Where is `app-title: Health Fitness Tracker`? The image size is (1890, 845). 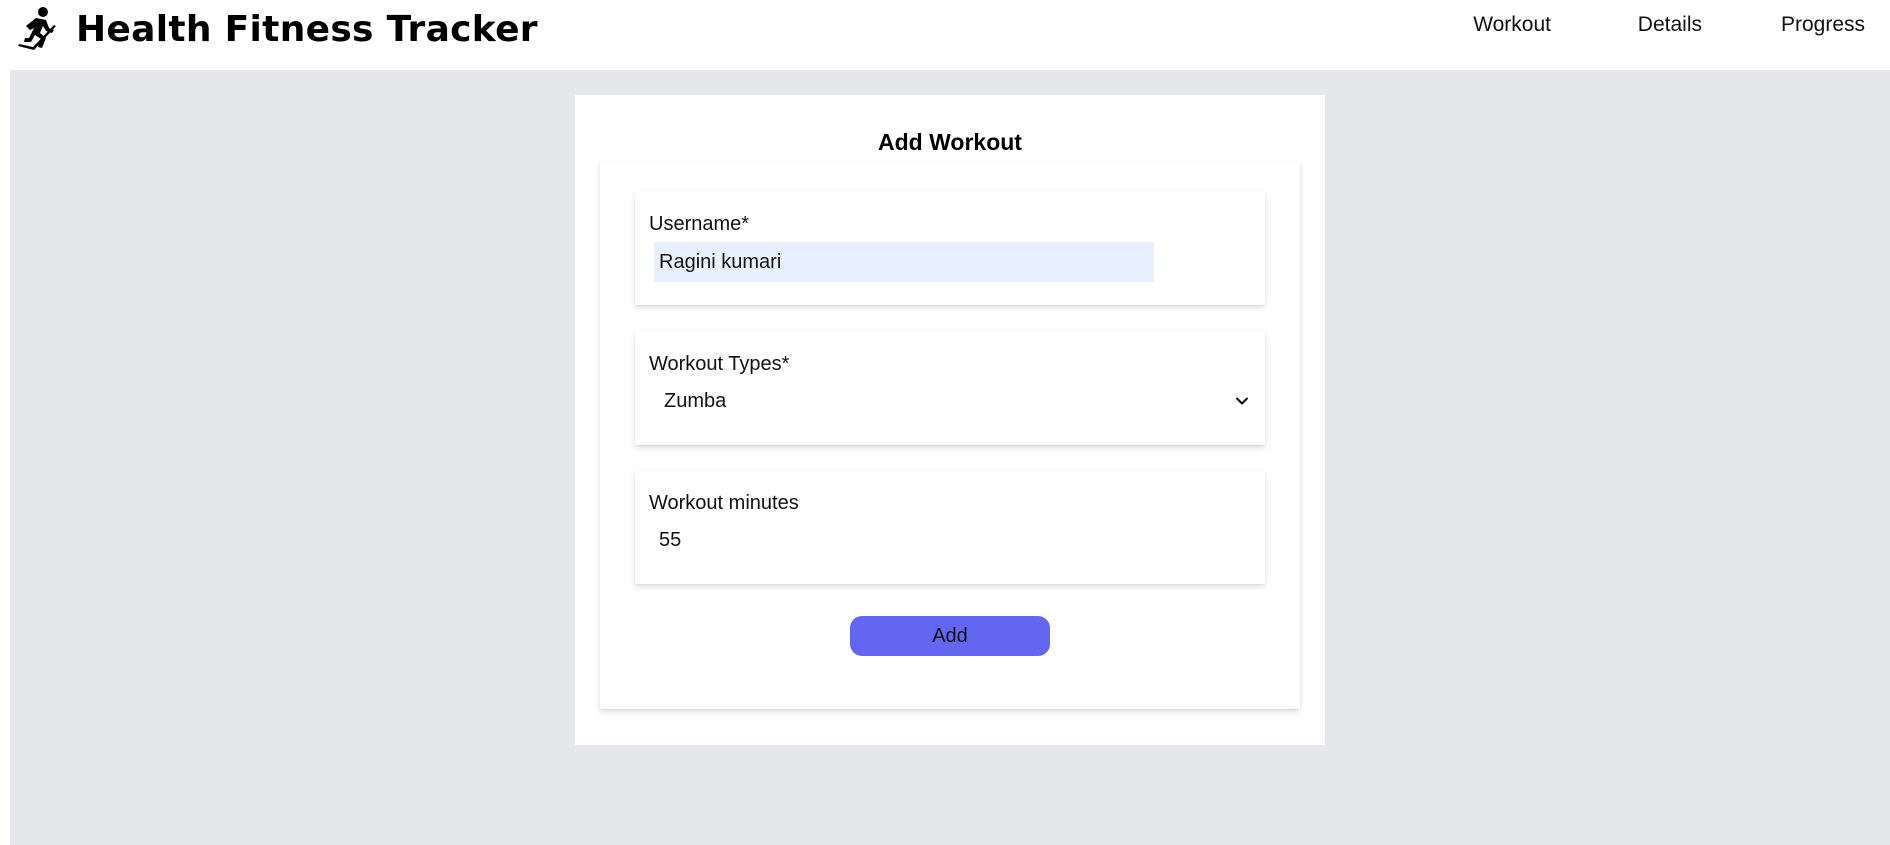 app-title: Health Fitness Tracker is located at coordinates (307, 29).